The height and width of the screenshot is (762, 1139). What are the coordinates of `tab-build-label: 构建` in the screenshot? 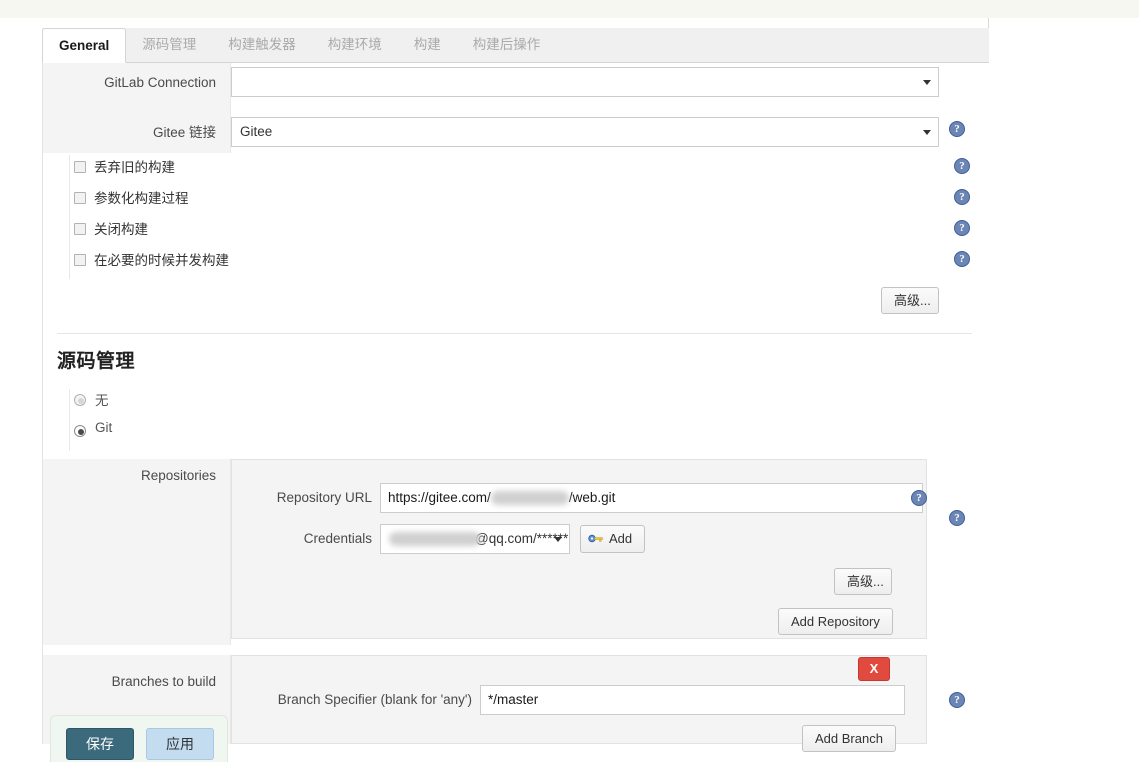 It's located at (427, 44).